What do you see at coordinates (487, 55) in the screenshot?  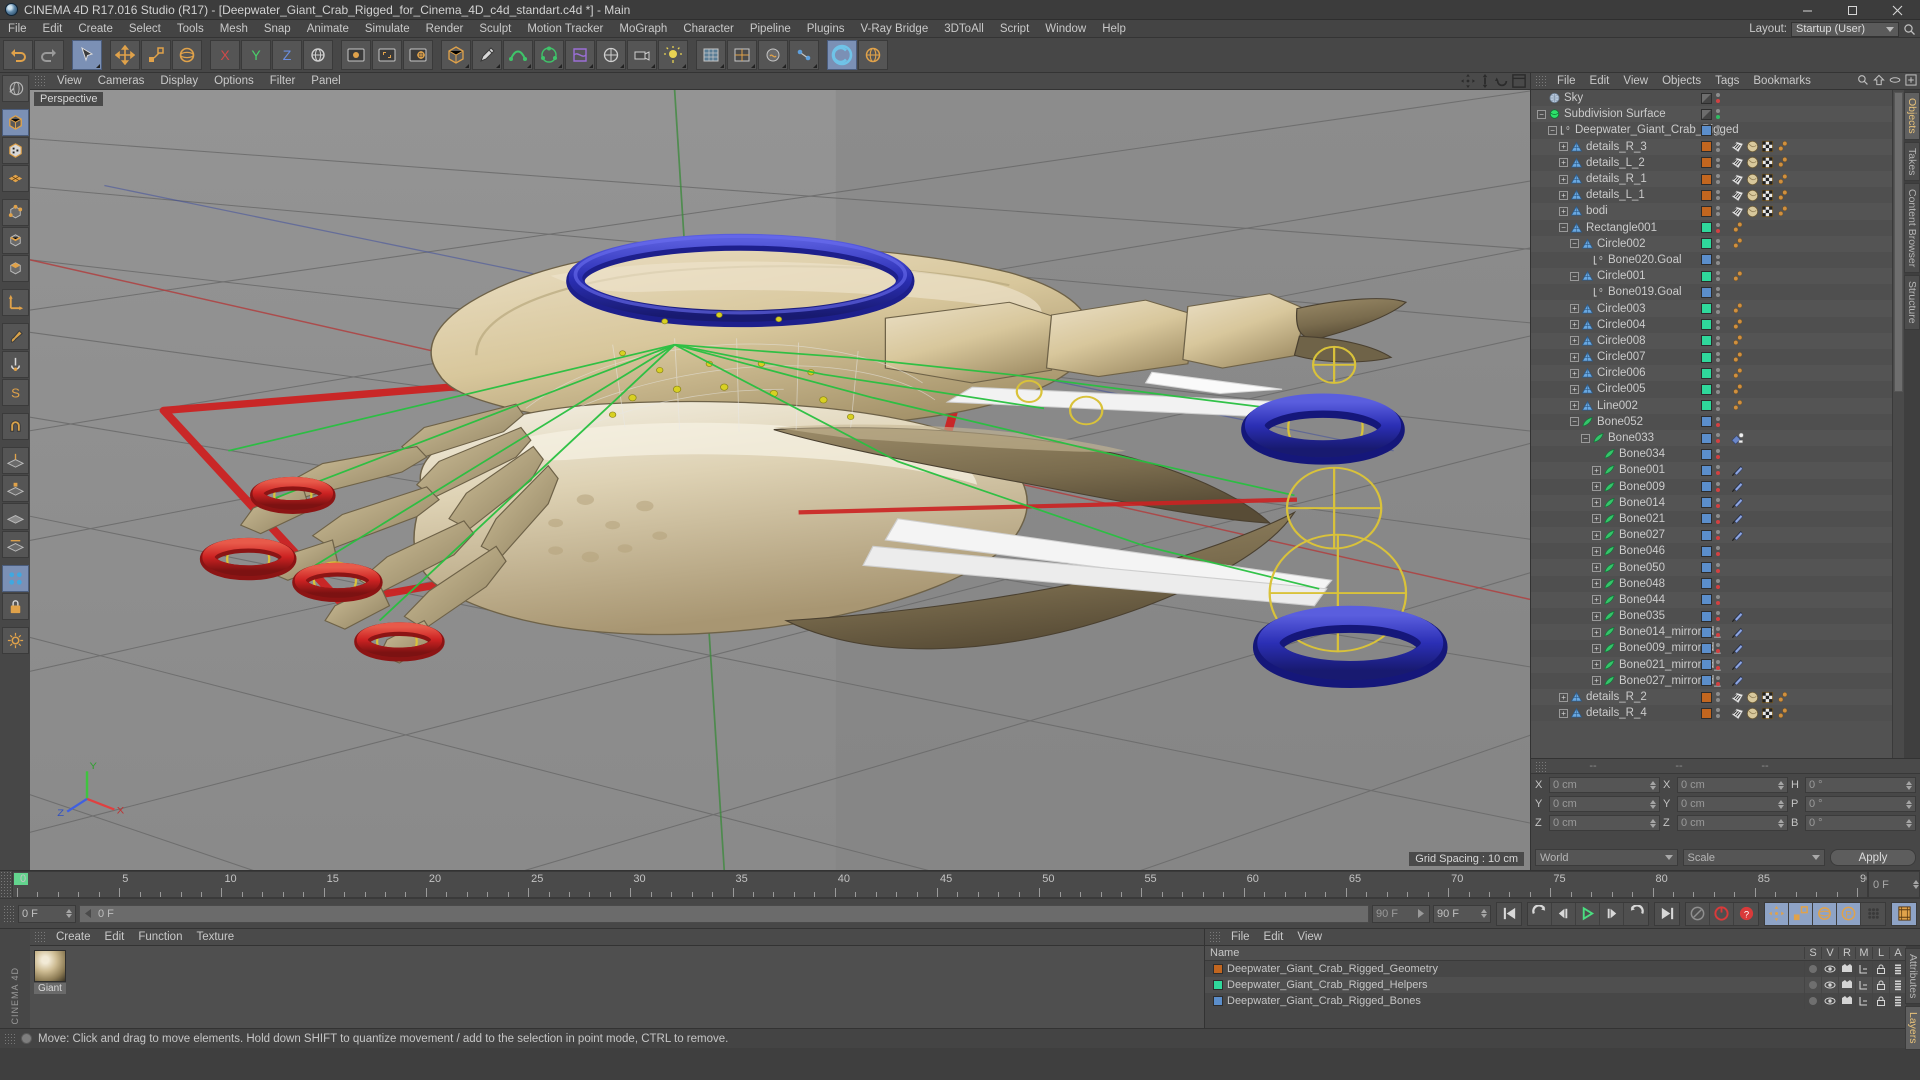 I see `spline-pen-button` at bounding box center [487, 55].